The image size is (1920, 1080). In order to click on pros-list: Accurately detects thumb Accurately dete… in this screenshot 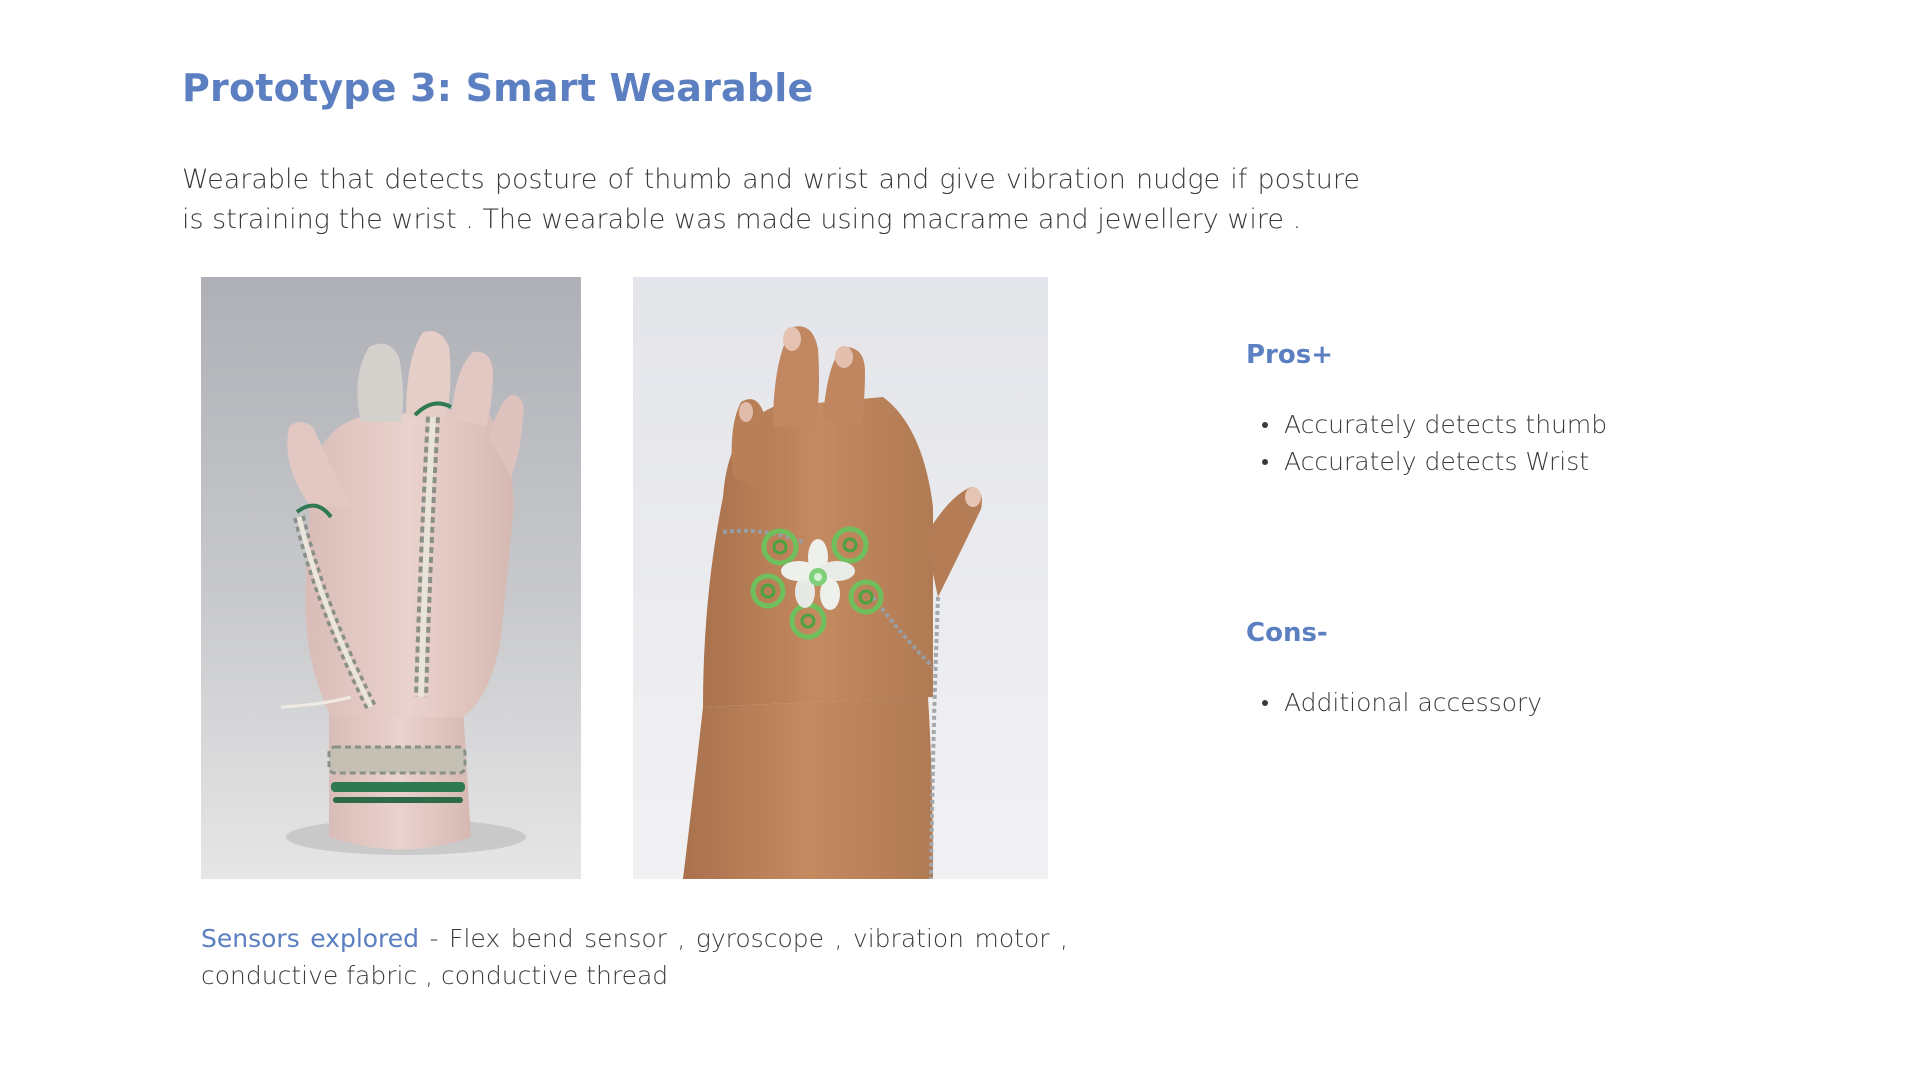, I will do `click(1434, 443)`.